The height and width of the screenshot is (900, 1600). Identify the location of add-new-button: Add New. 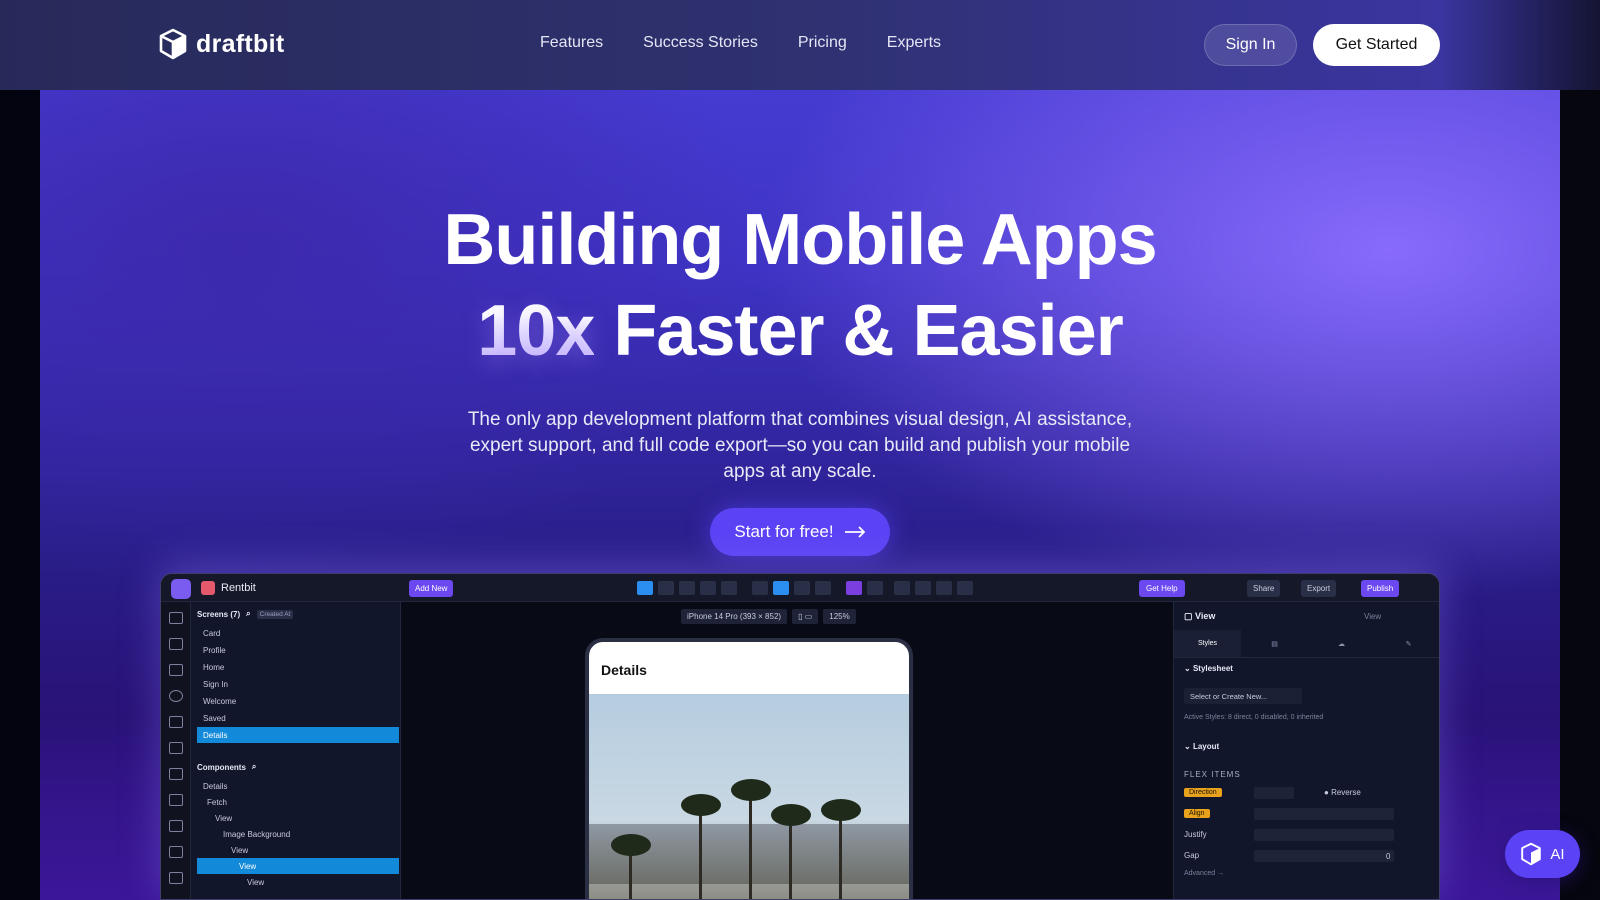
(431, 588).